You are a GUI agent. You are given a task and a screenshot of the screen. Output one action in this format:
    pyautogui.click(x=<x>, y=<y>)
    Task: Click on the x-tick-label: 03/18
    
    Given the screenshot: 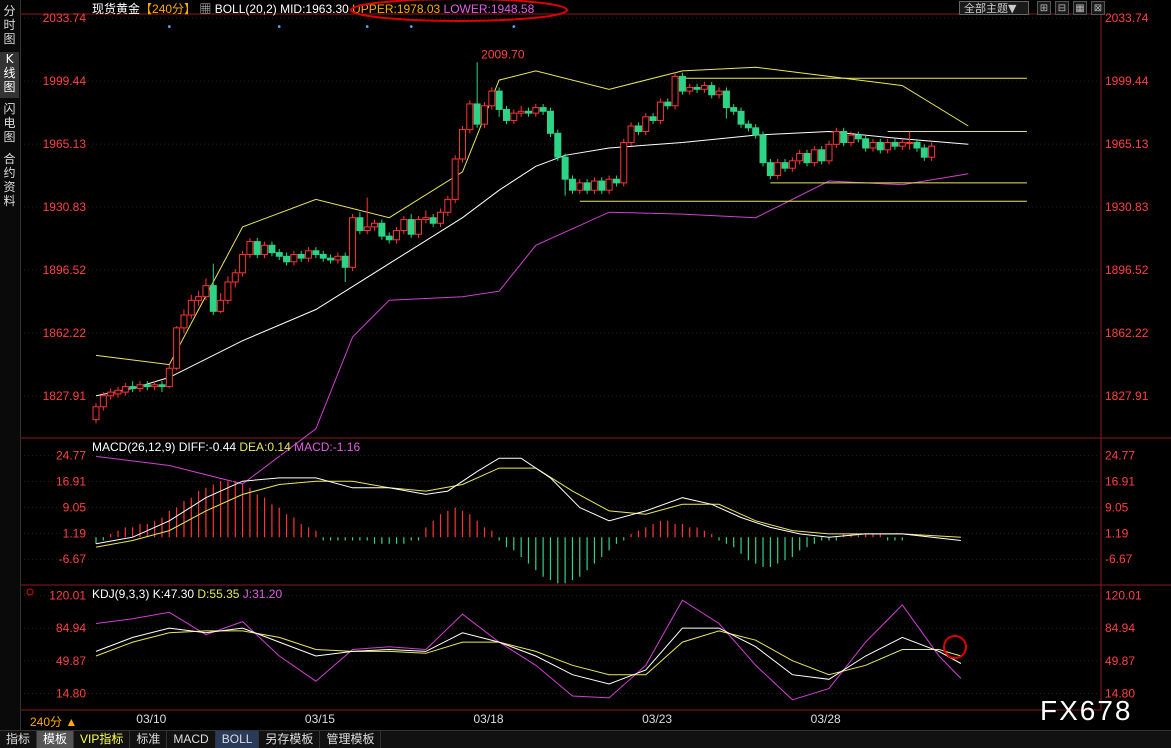 What is the action you would take?
    pyautogui.click(x=488, y=719)
    